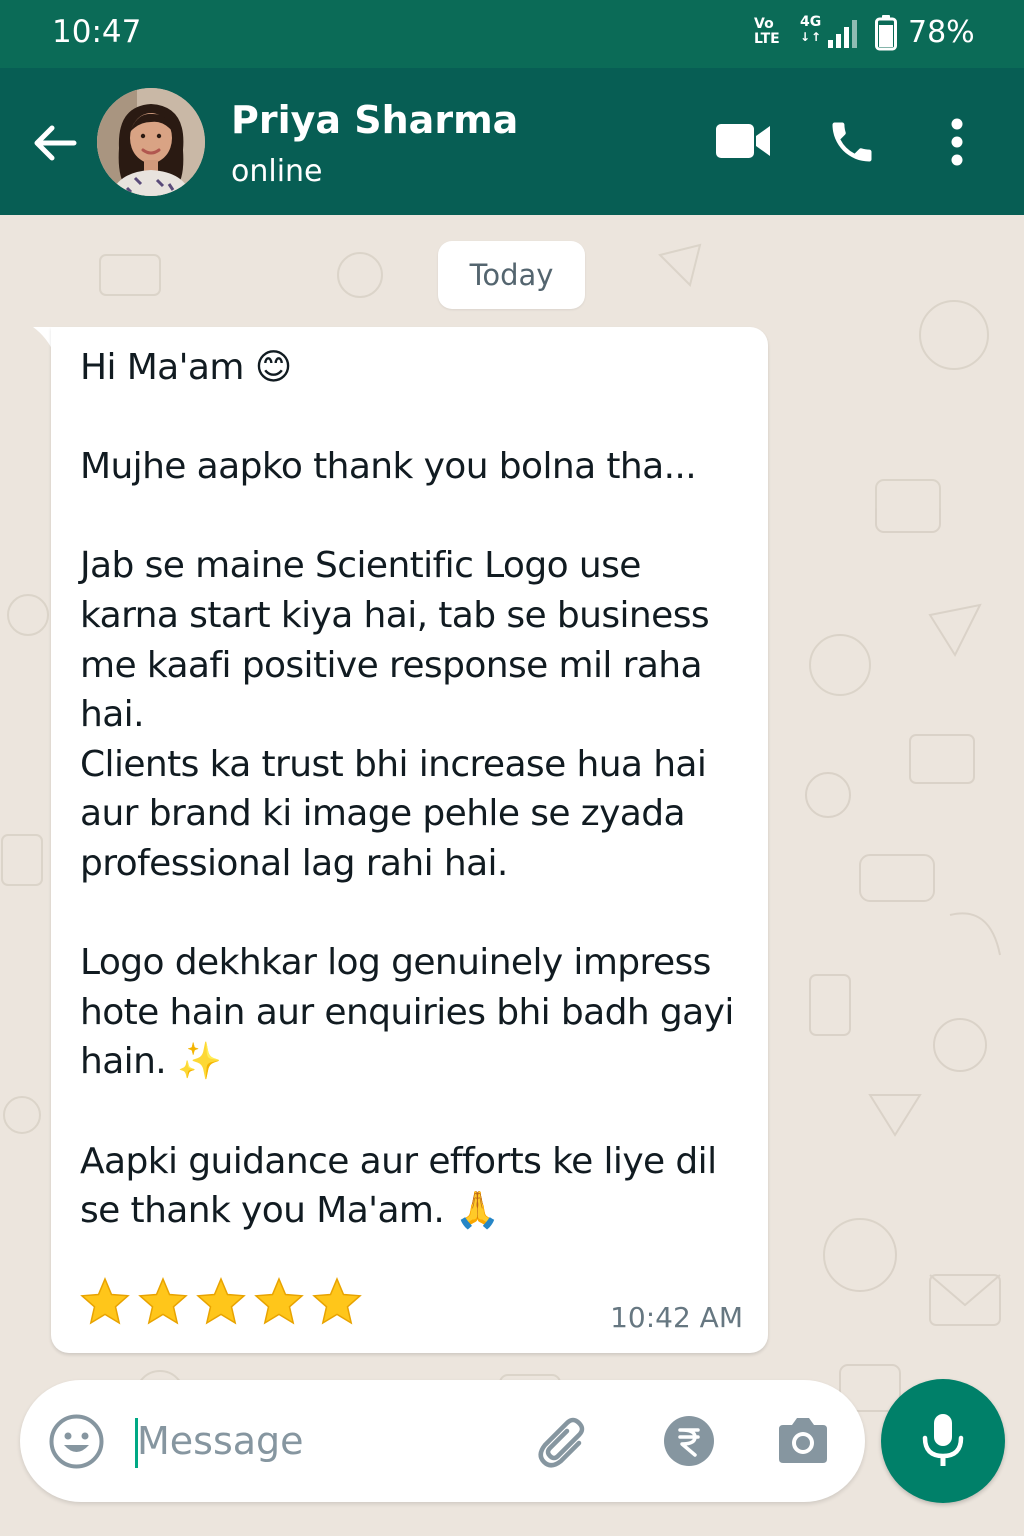 The width and height of the screenshot is (1024, 1536). Describe the element at coordinates (512, 34) in the screenshot. I see `status-bar: 10:47 Vo LTE 4G ↓↑ 78%` at that location.